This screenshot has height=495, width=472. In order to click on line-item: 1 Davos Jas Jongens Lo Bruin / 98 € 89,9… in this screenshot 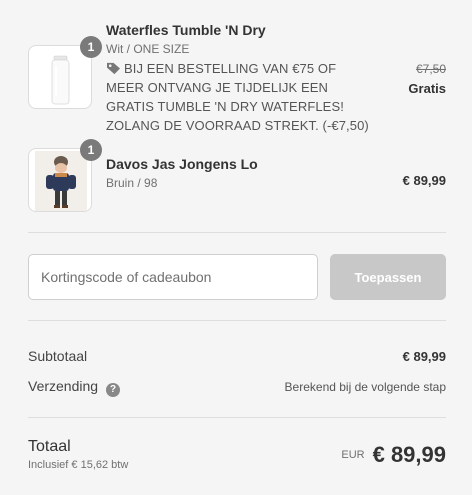, I will do `click(237, 176)`.